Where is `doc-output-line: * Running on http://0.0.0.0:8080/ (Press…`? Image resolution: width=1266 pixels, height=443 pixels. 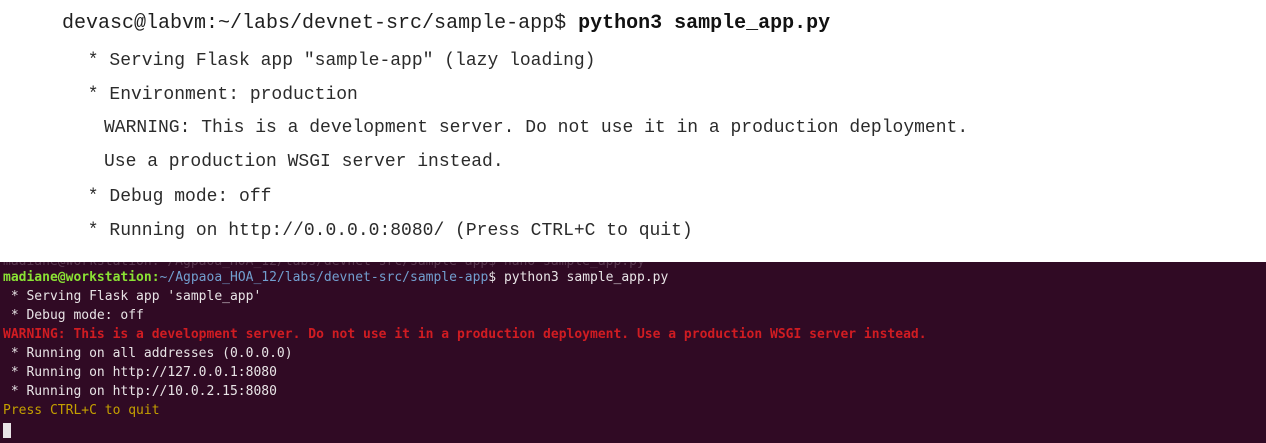
doc-output-line: * Running on http://0.0.0.0:8080/ (Press… is located at coordinates (385, 231).